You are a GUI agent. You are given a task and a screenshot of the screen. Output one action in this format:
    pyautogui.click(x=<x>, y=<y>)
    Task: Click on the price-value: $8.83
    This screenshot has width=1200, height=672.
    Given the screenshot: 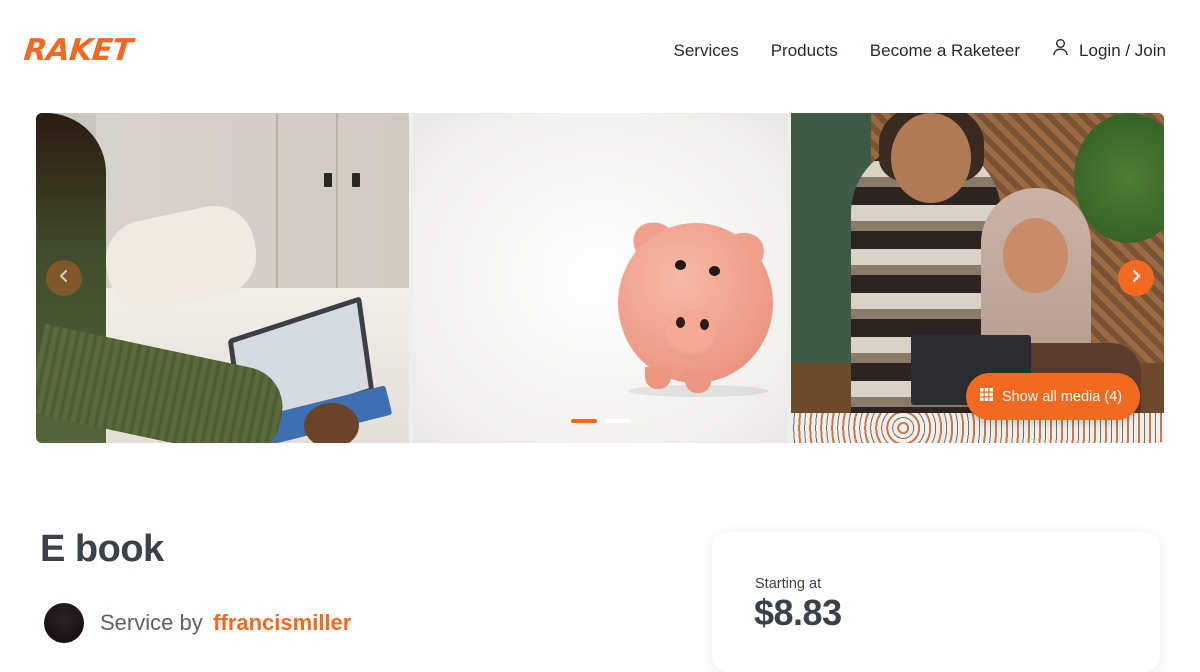 What is the action you would take?
    pyautogui.click(x=798, y=612)
    